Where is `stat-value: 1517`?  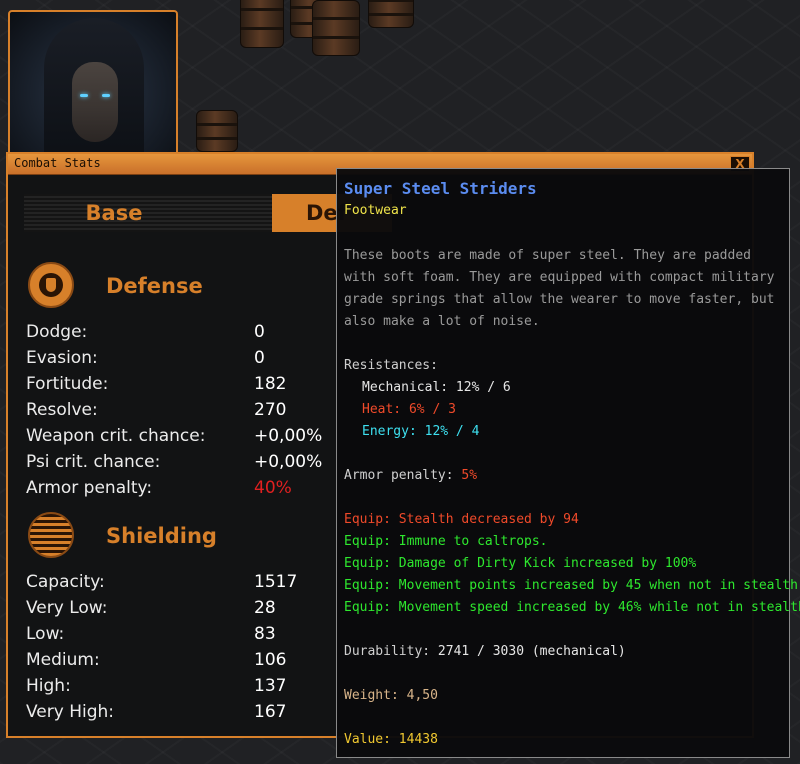
stat-value: 1517 is located at coordinates (276, 582).